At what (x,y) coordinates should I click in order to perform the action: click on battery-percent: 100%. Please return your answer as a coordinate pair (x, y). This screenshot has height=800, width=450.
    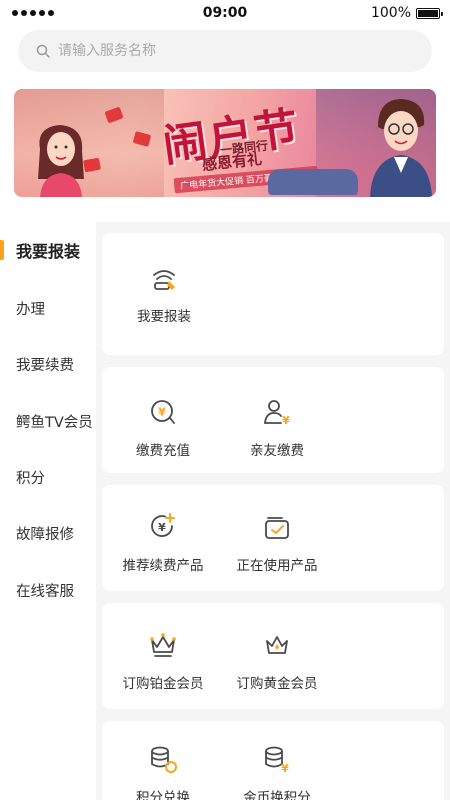
    Looking at the image, I should click on (390, 13).